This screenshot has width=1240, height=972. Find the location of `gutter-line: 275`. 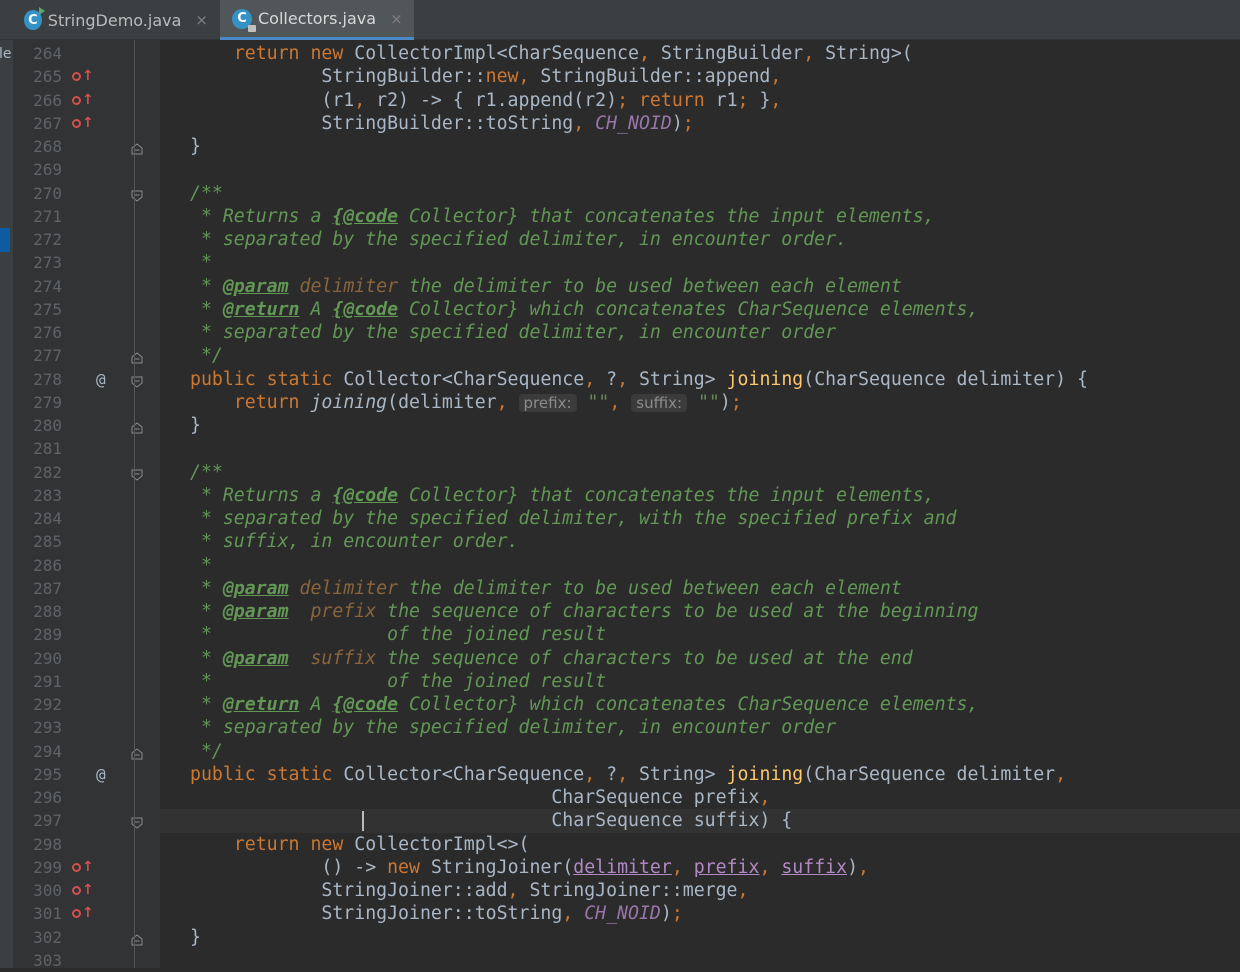

gutter-line: 275 is located at coordinates (87, 309).